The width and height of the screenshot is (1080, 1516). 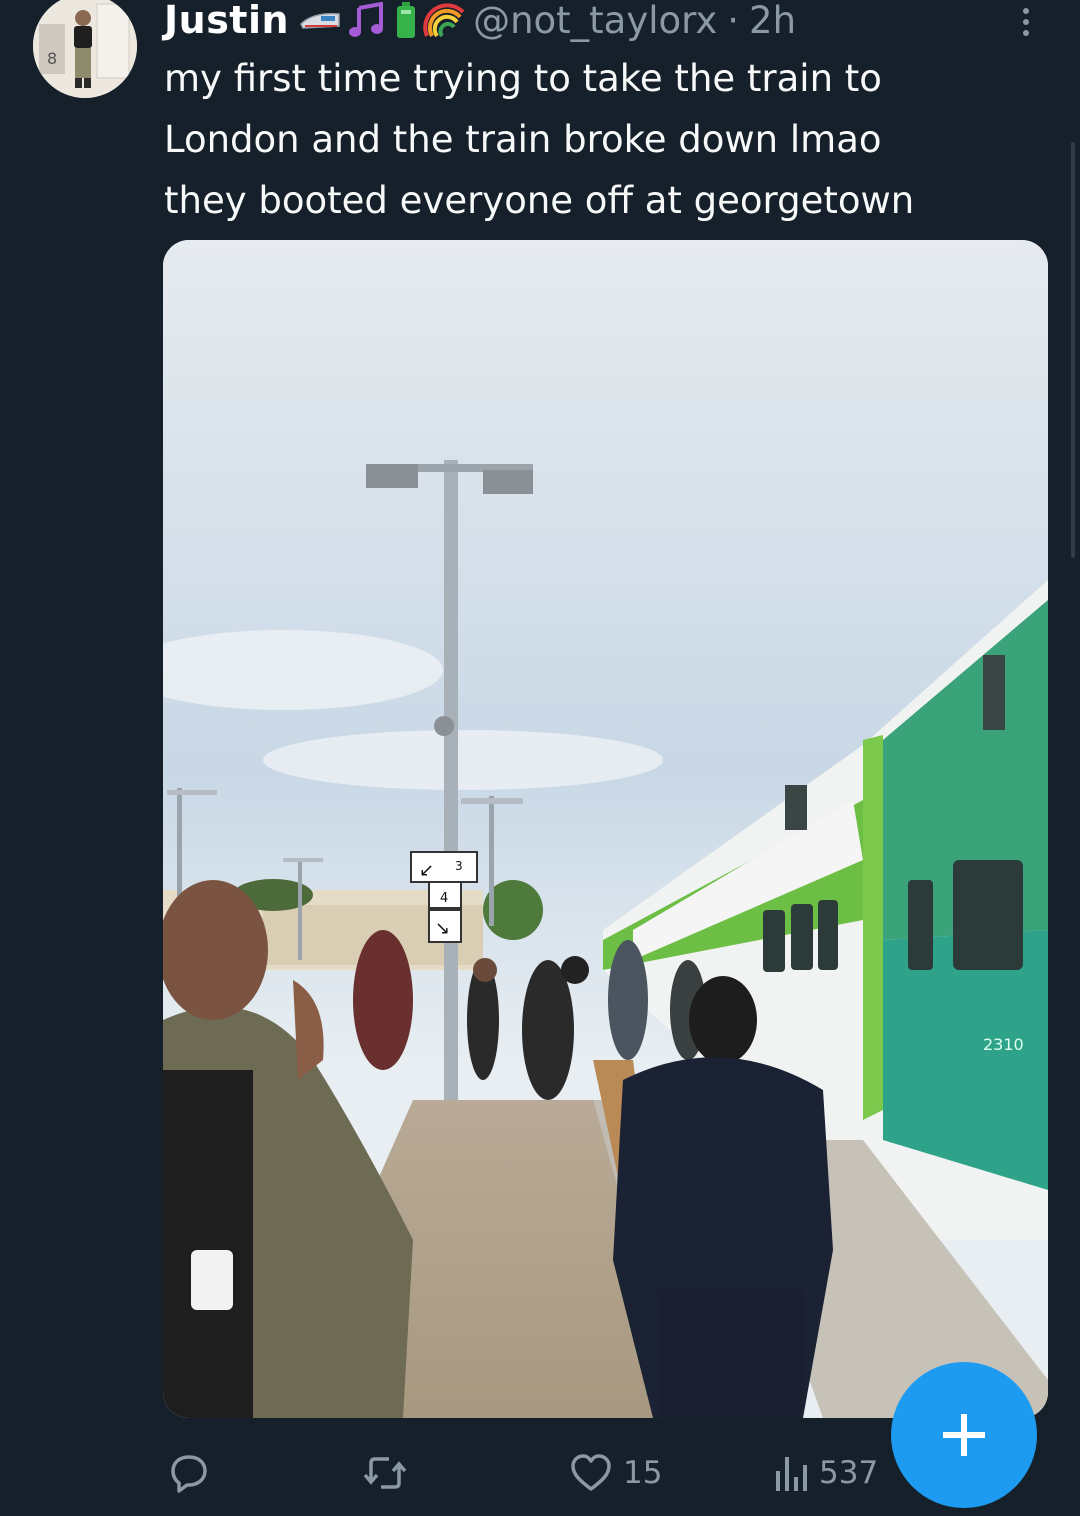 What do you see at coordinates (385, 1473) in the screenshot?
I see `retweet-icon` at bounding box center [385, 1473].